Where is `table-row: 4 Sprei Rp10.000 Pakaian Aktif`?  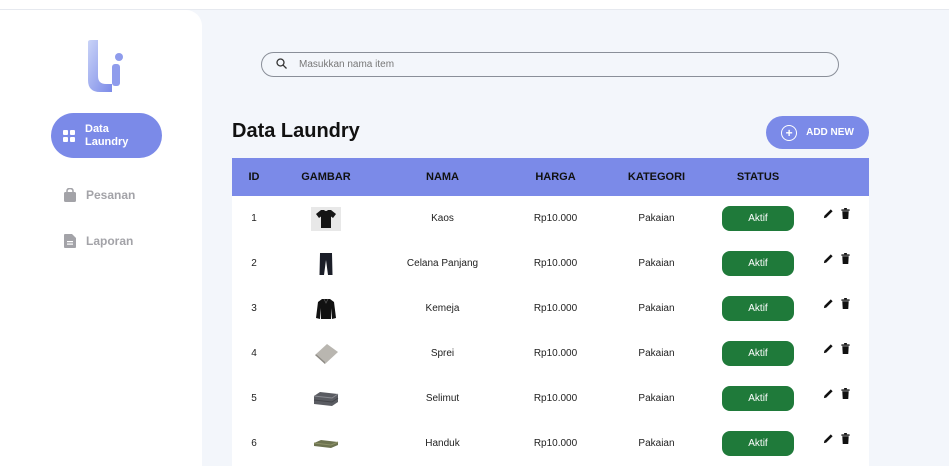
table-row: 4 Sprei Rp10.000 Pakaian Aktif is located at coordinates (550, 353).